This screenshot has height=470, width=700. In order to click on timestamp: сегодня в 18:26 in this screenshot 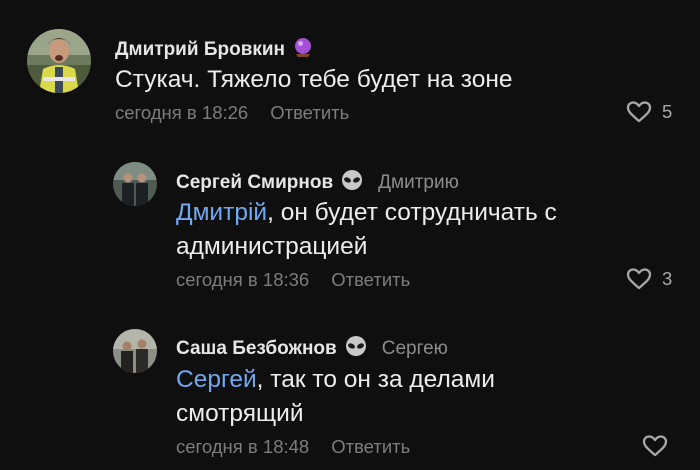, I will do `click(182, 112)`.